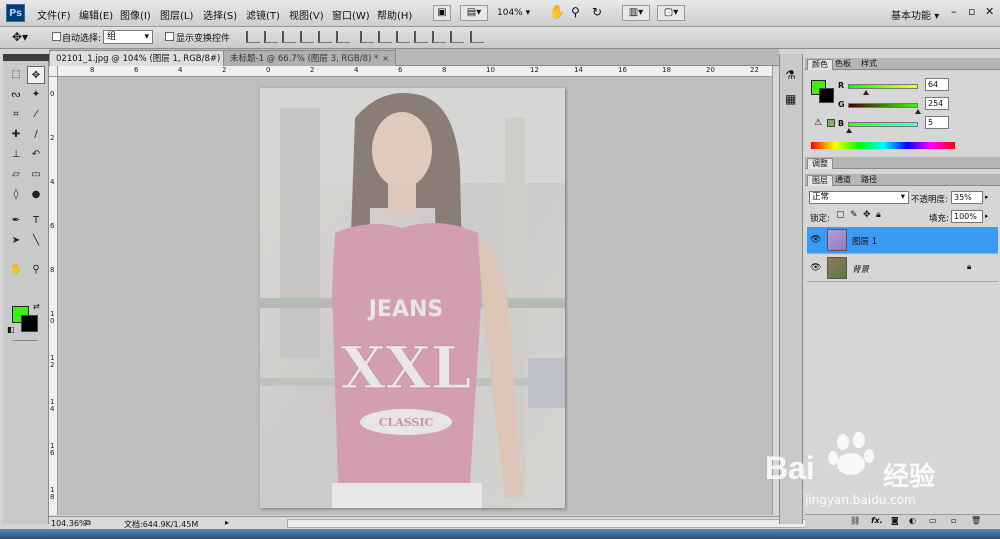  Describe the element at coordinates (421, 37) in the screenshot. I see `distribute-left-icon` at that location.